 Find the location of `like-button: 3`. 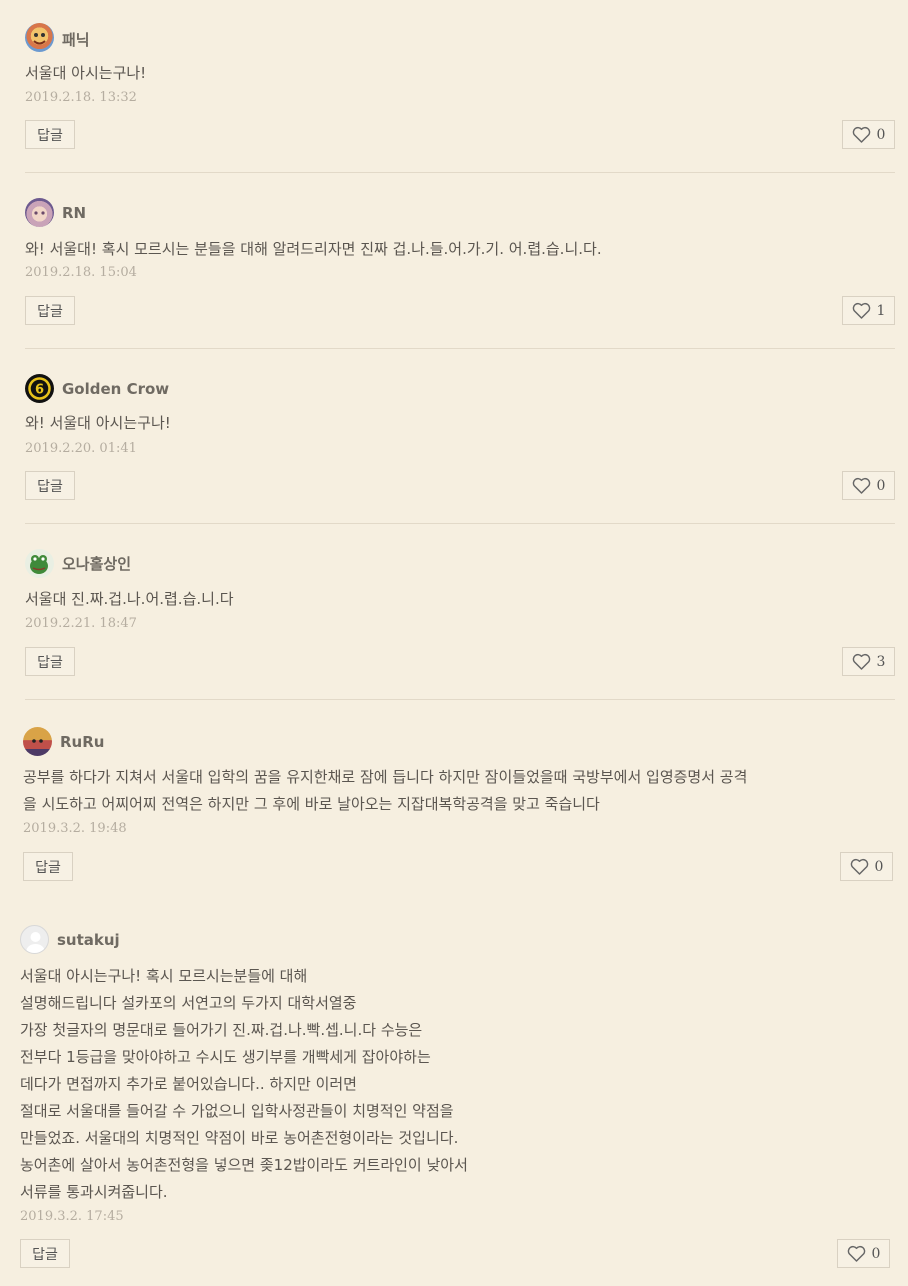

like-button: 3 is located at coordinates (868, 661).